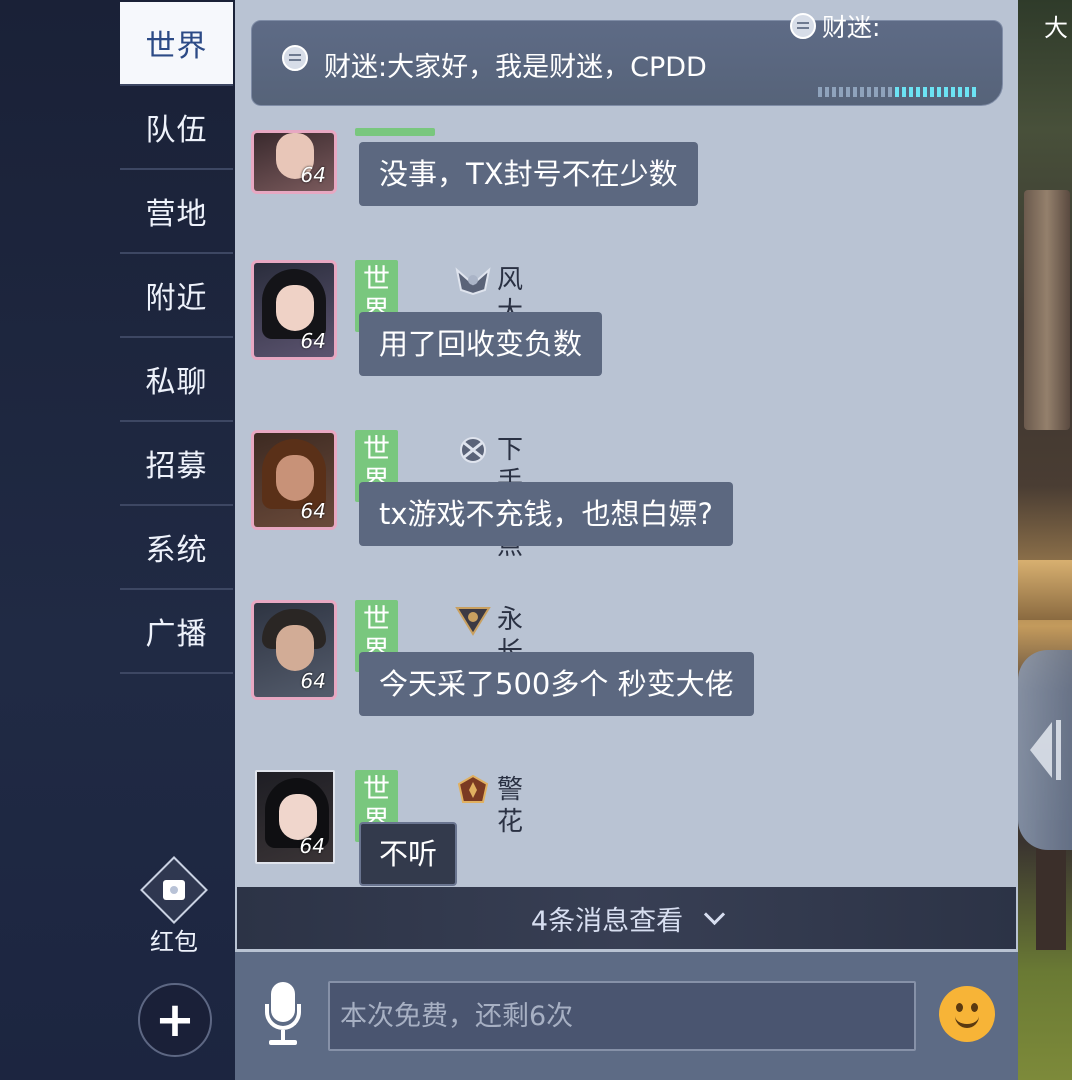  I want to click on chevron-down-icon, so click(714, 914).